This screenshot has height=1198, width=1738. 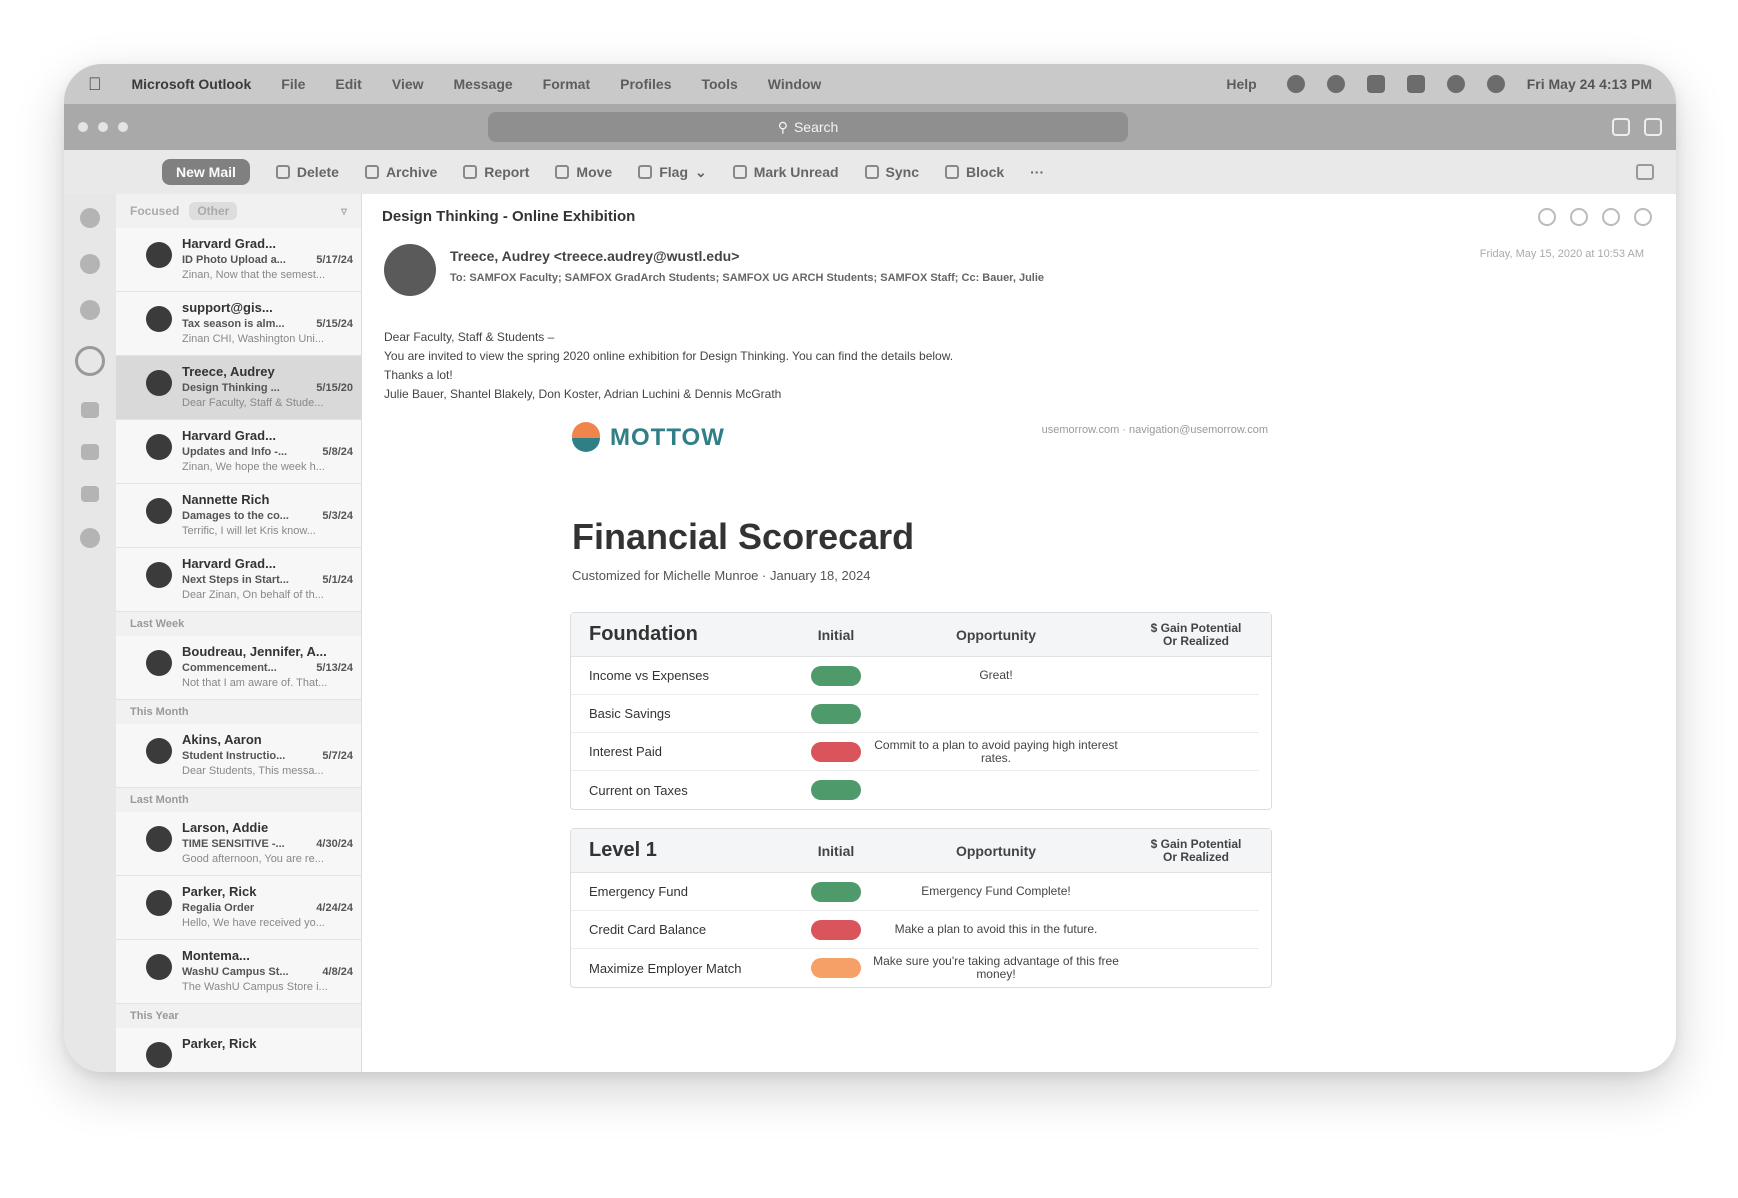 What do you see at coordinates (1415, 84) in the screenshot?
I see `battery-icon` at bounding box center [1415, 84].